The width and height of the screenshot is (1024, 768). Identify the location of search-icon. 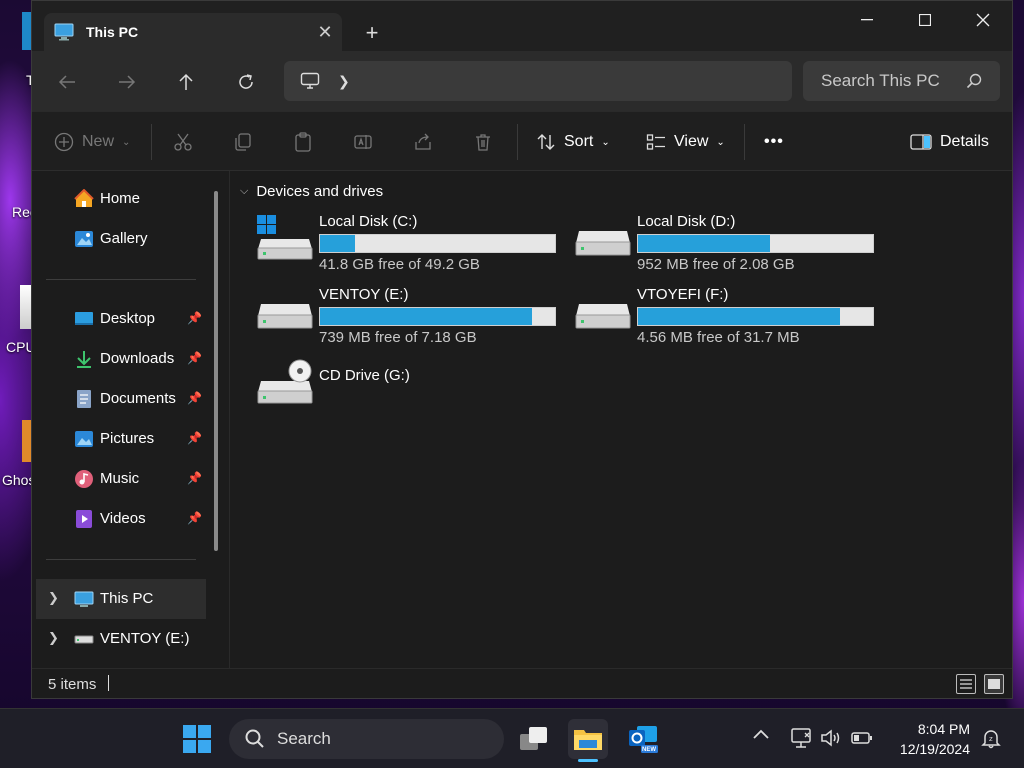
(974, 81).